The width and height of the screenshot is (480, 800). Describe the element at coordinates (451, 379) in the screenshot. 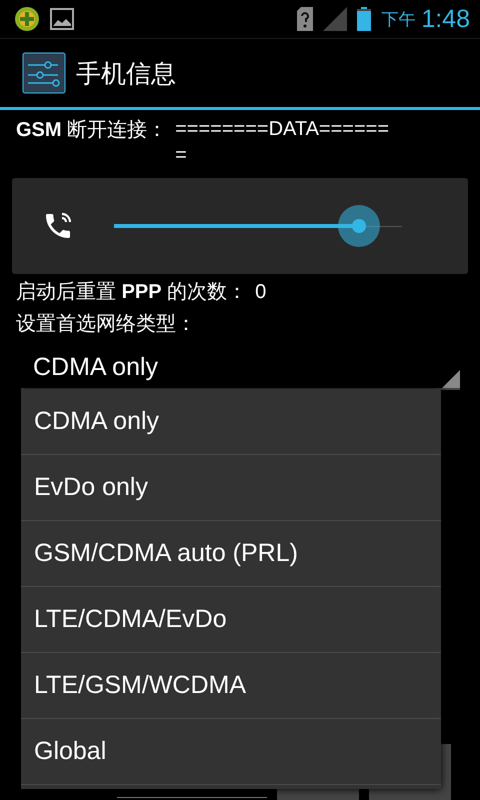

I see `dropdown-corner-icon` at that location.